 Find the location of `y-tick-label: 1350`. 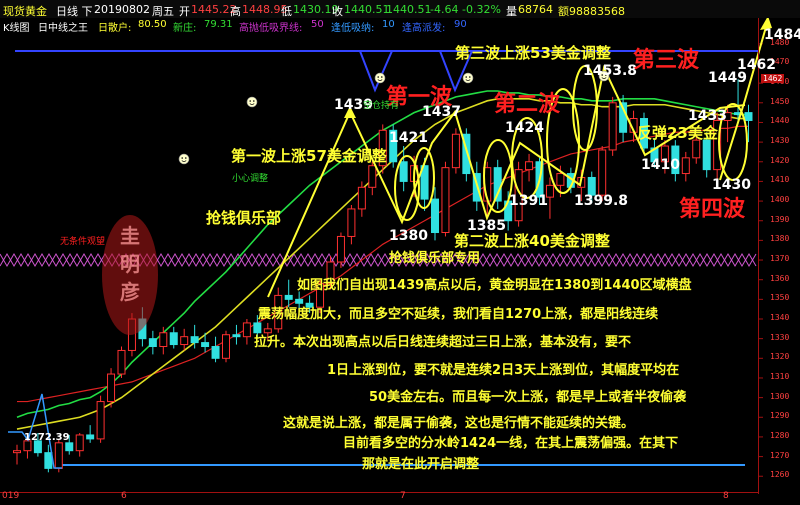

y-tick-label: 1350 is located at coordinates (780, 298).